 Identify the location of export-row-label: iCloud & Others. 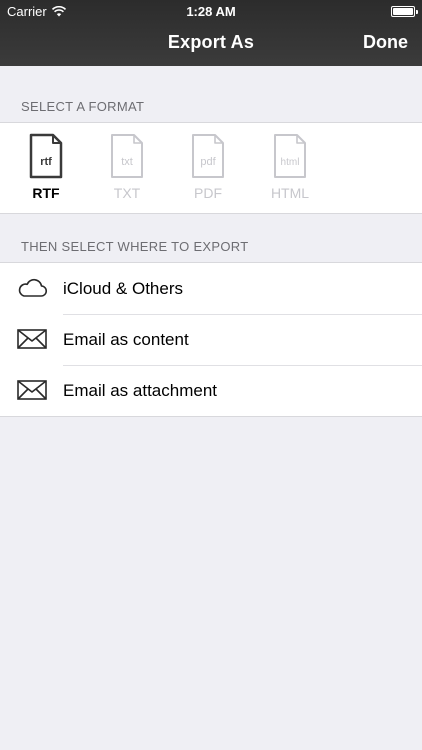
(123, 288).